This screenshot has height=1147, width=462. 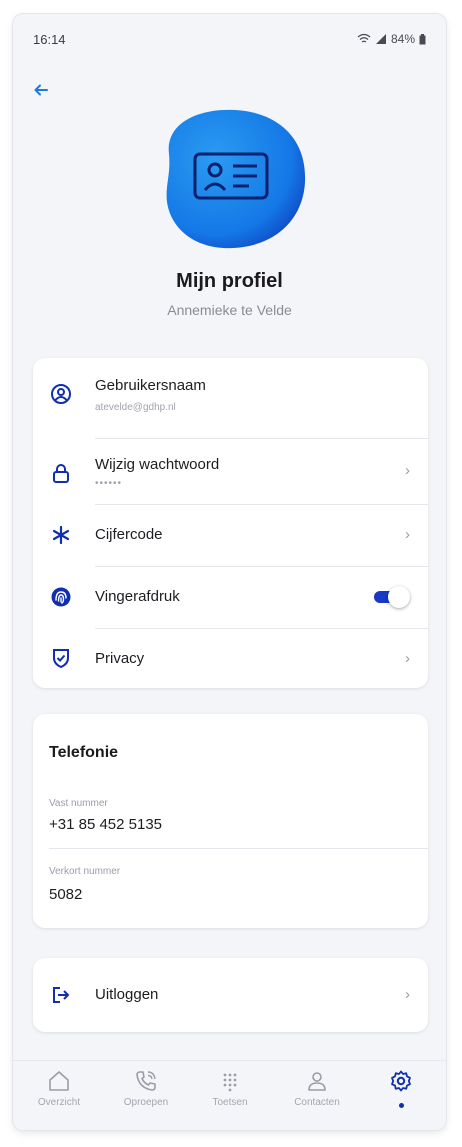 I want to click on nav-toetsen: Toetsen, so click(x=230, y=1097).